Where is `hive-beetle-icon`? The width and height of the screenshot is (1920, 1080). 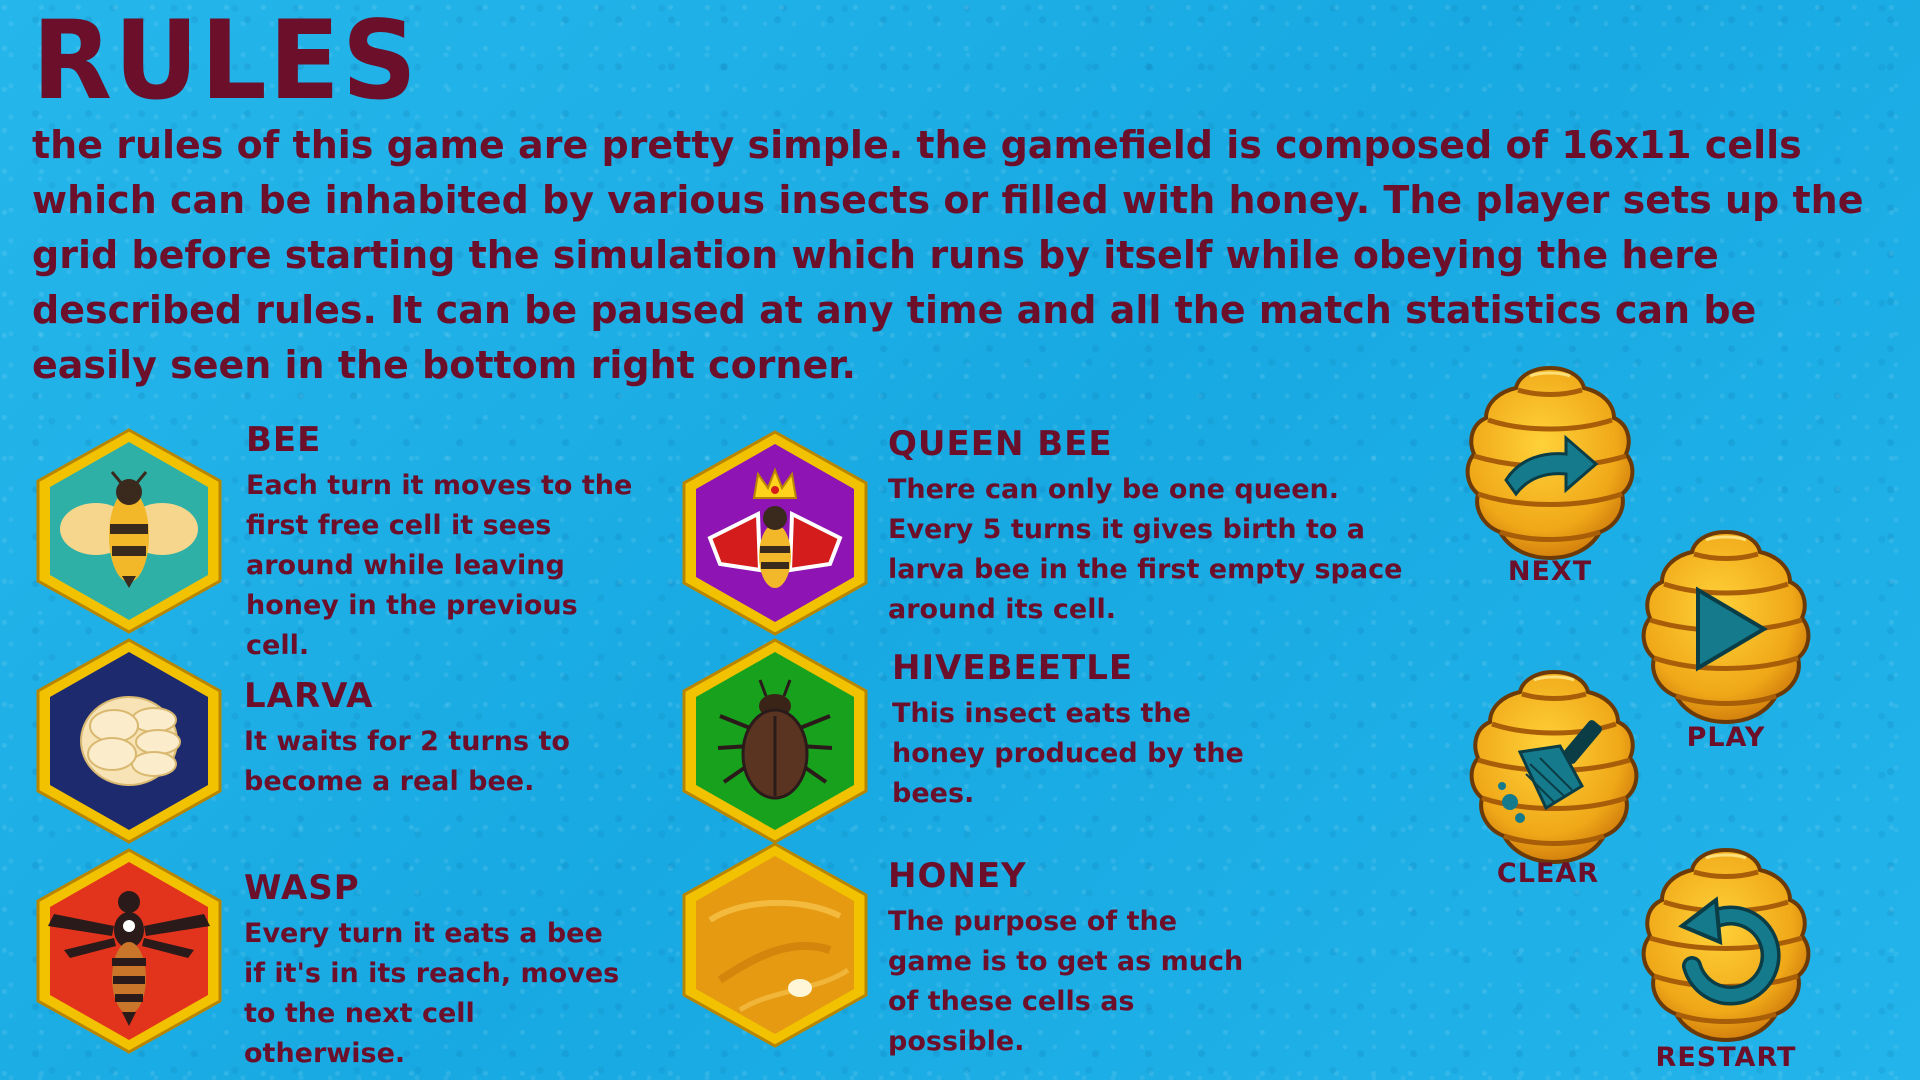
hive-beetle-icon is located at coordinates (775, 741).